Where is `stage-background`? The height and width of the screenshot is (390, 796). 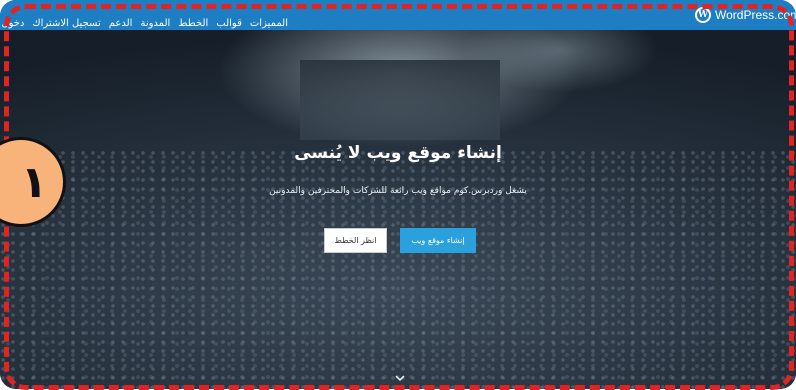
stage-background is located at coordinates (400, 100).